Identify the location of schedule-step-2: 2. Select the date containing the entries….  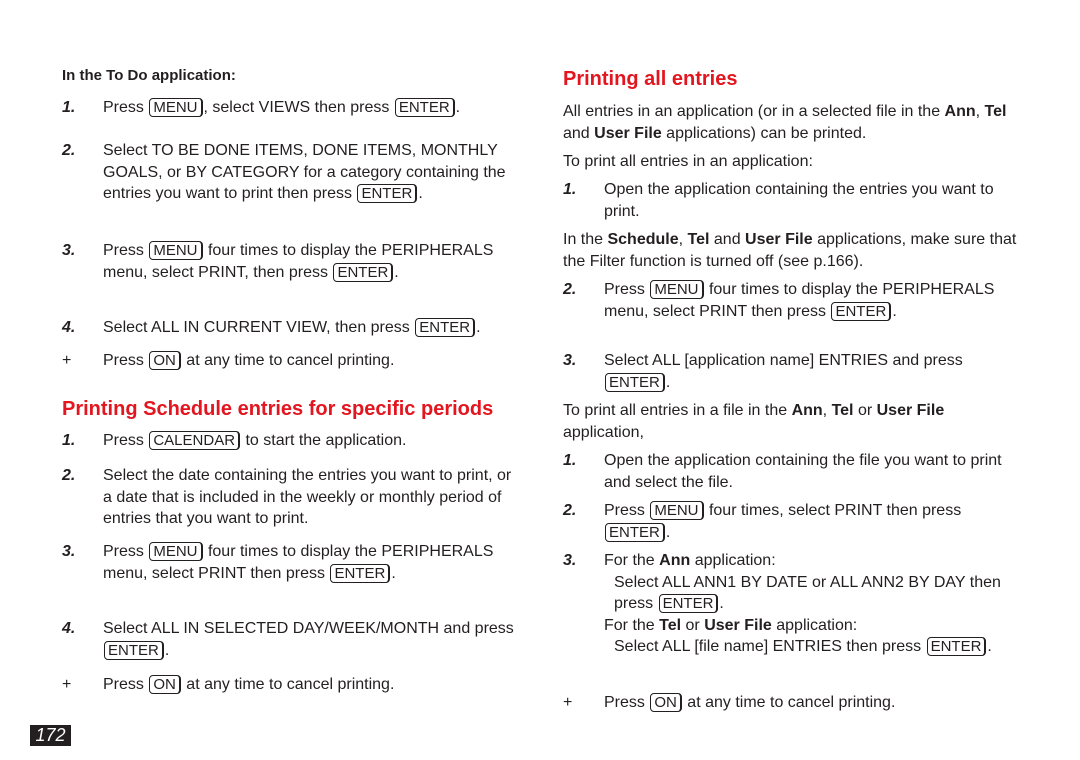
(292, 497).